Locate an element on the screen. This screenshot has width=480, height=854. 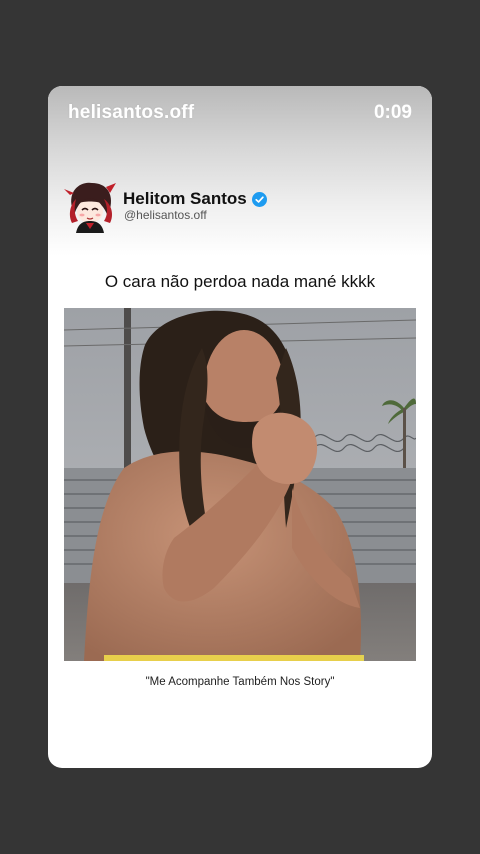
avatar-illustration is located at coordinates (90, 207).